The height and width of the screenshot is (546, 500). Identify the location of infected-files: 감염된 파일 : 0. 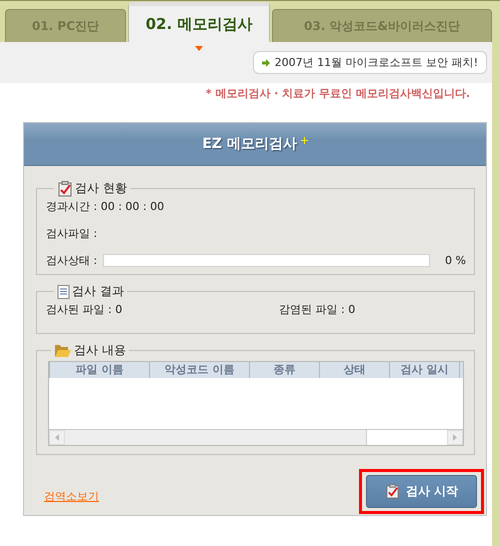
(317, 309).